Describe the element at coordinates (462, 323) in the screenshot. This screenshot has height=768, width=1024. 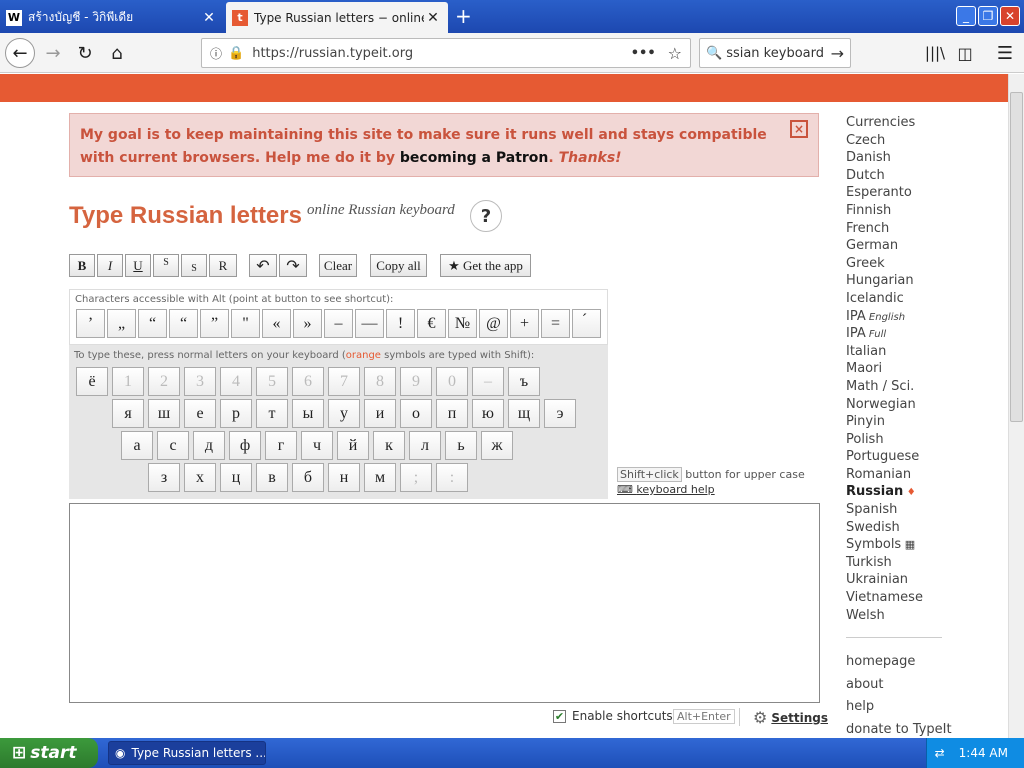
I see `alt-char-key: №` at that location.